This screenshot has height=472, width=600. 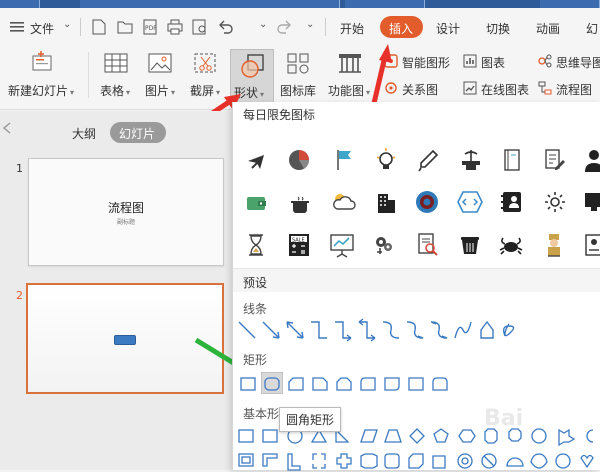 What do you see at coordinates (367, 330) in the screenshot?
I see `elbow-double-arrow-connector-shape` at bounding box center [367, 330].